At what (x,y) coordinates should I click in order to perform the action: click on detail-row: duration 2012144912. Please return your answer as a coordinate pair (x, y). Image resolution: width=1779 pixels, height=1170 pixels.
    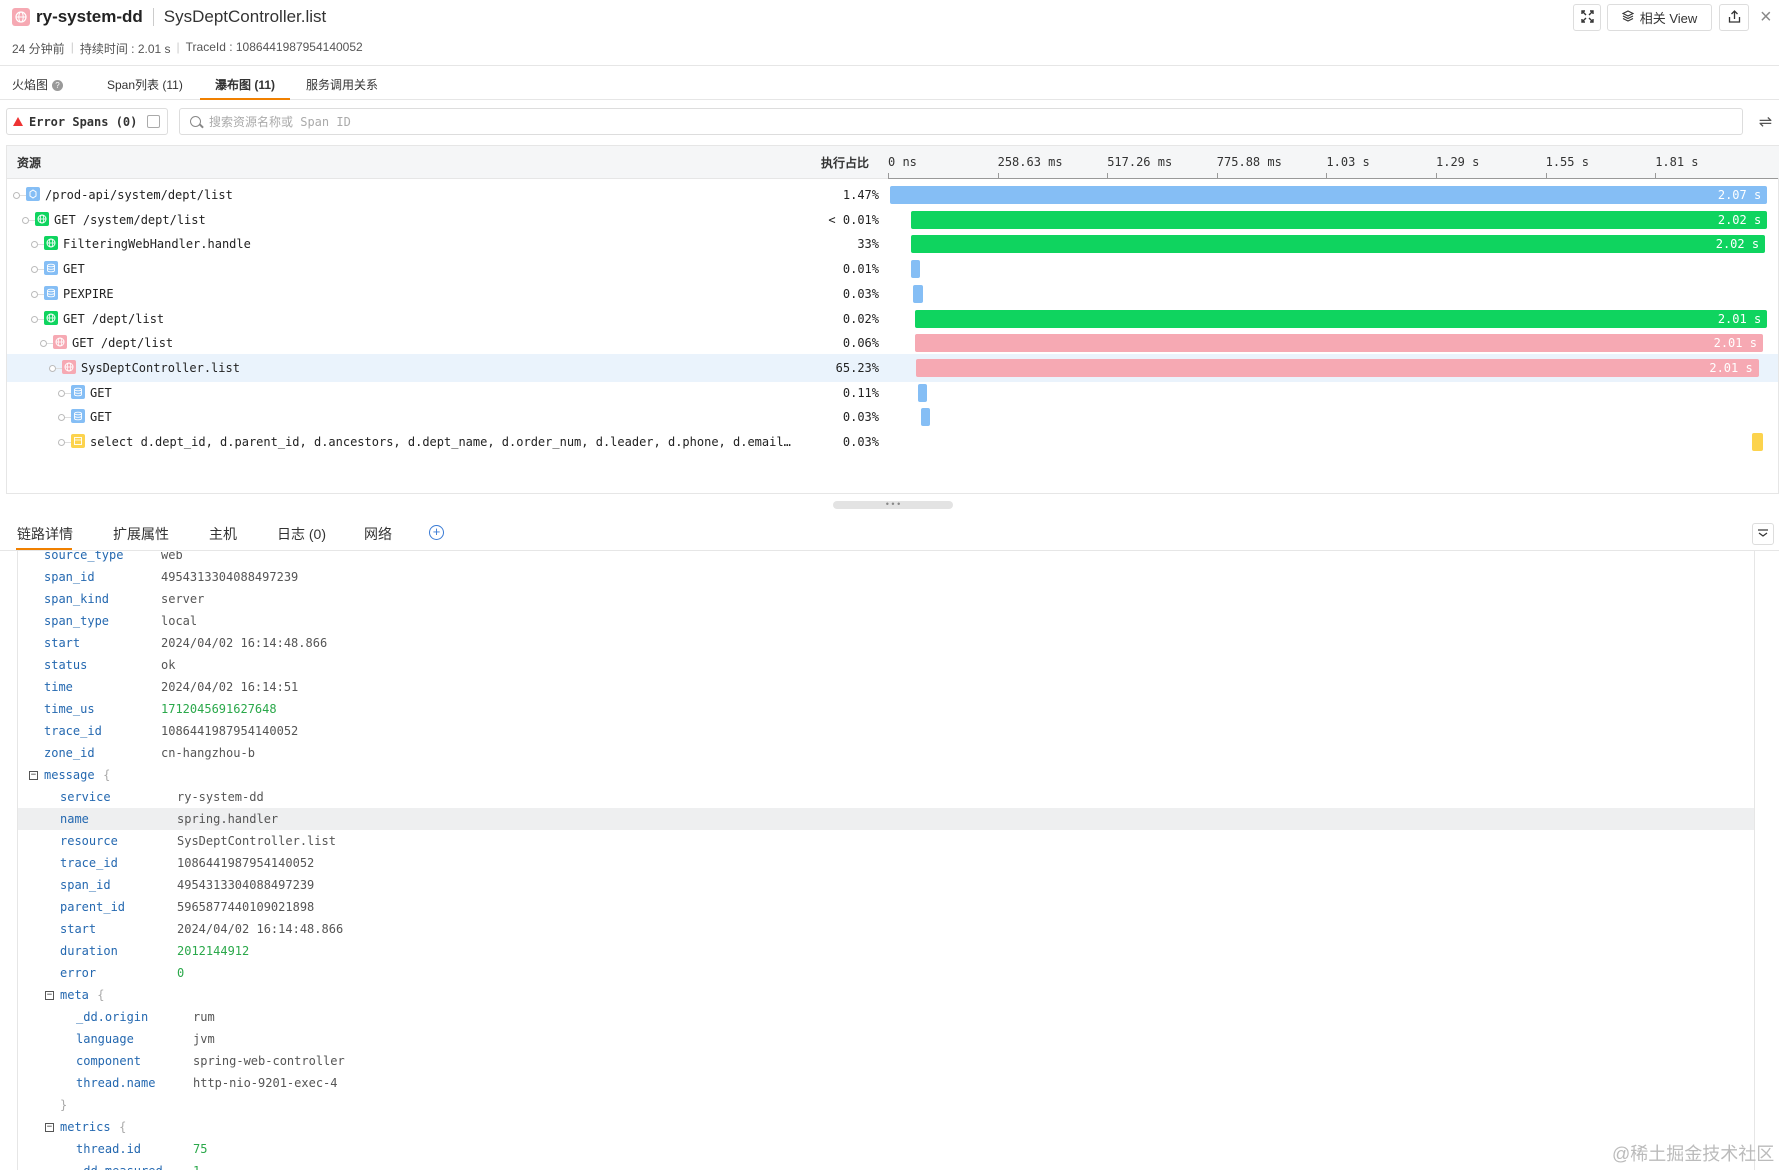
    Looking at the image, I should click on (886, 951).